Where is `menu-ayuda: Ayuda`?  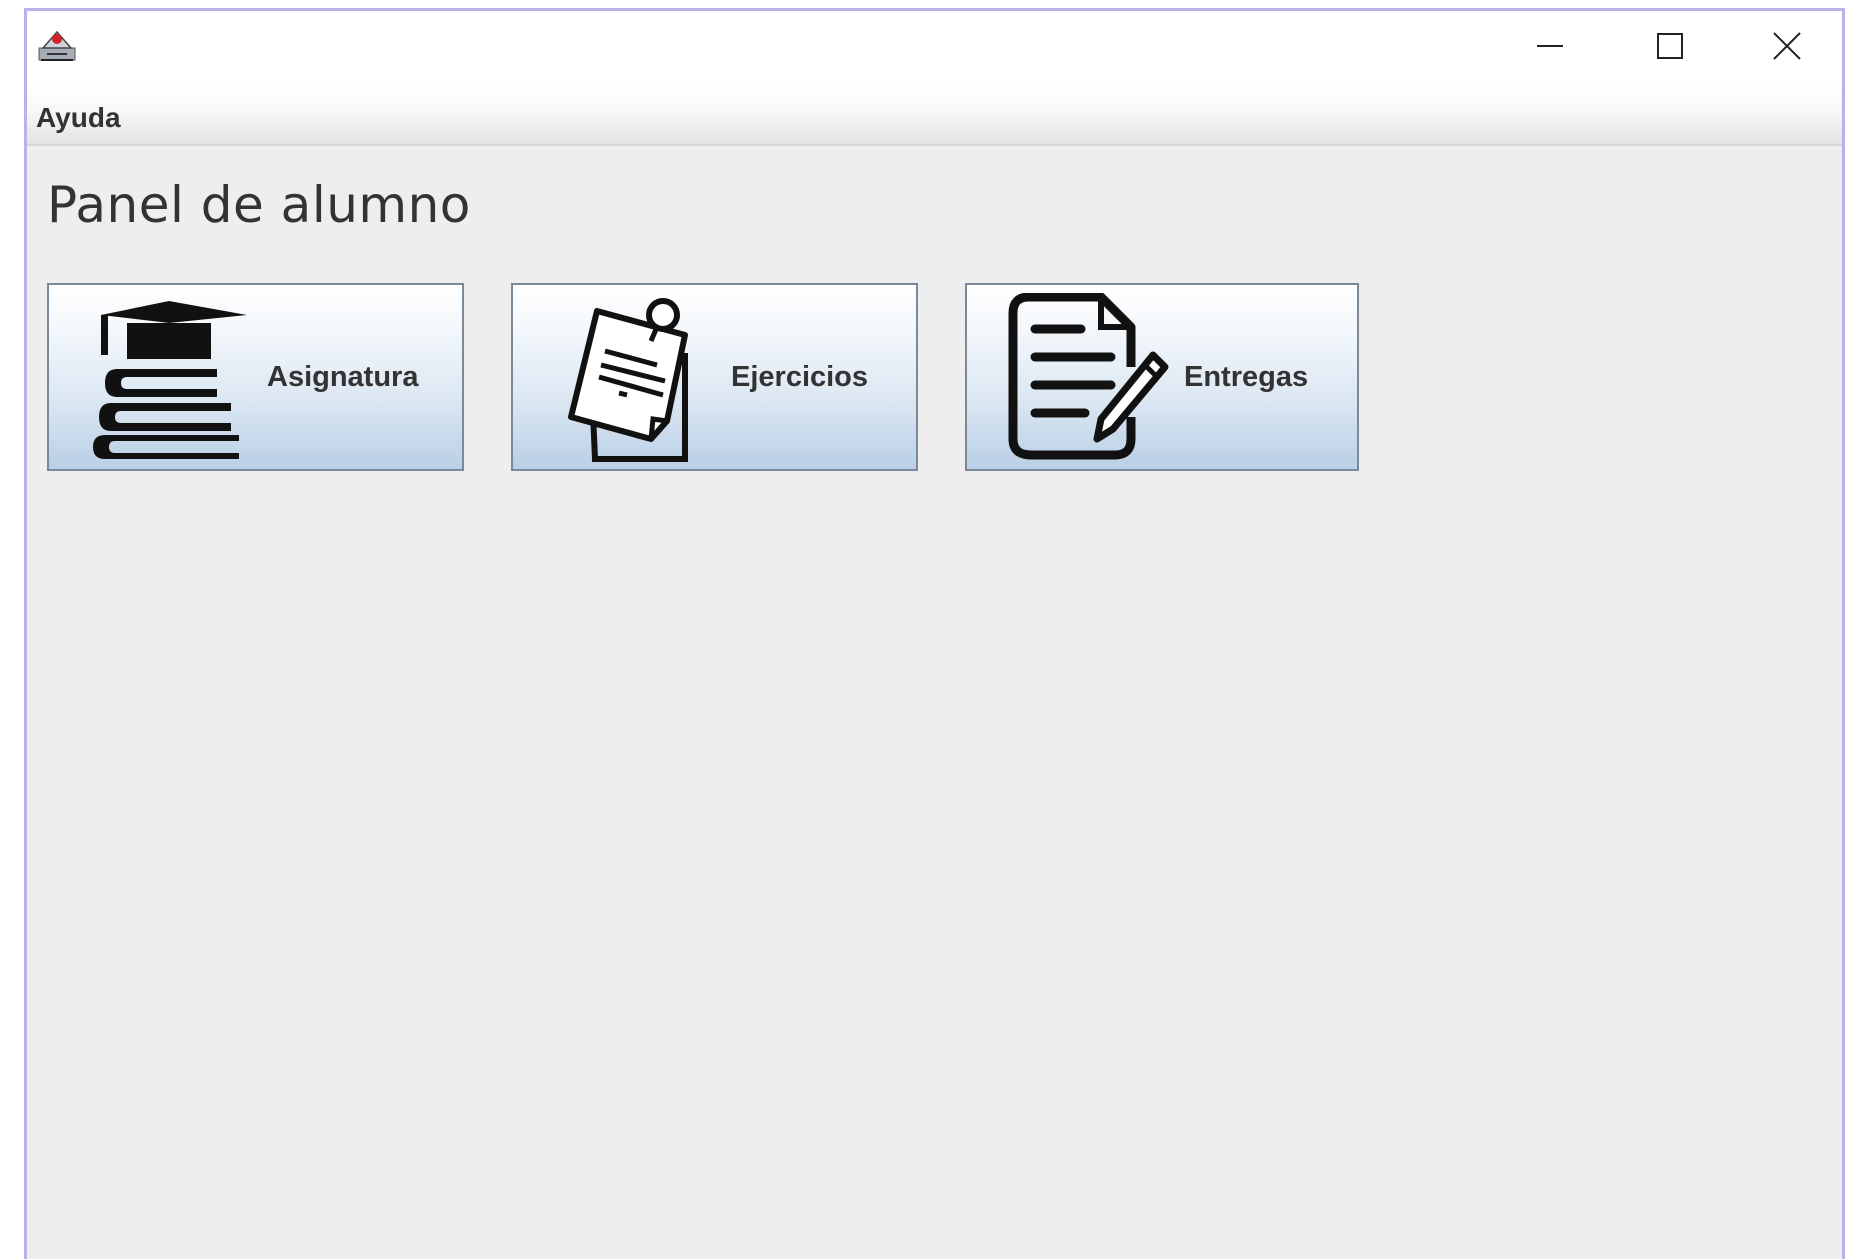
menu-ayuda: Ayuda is located at coordinates (78, 118).